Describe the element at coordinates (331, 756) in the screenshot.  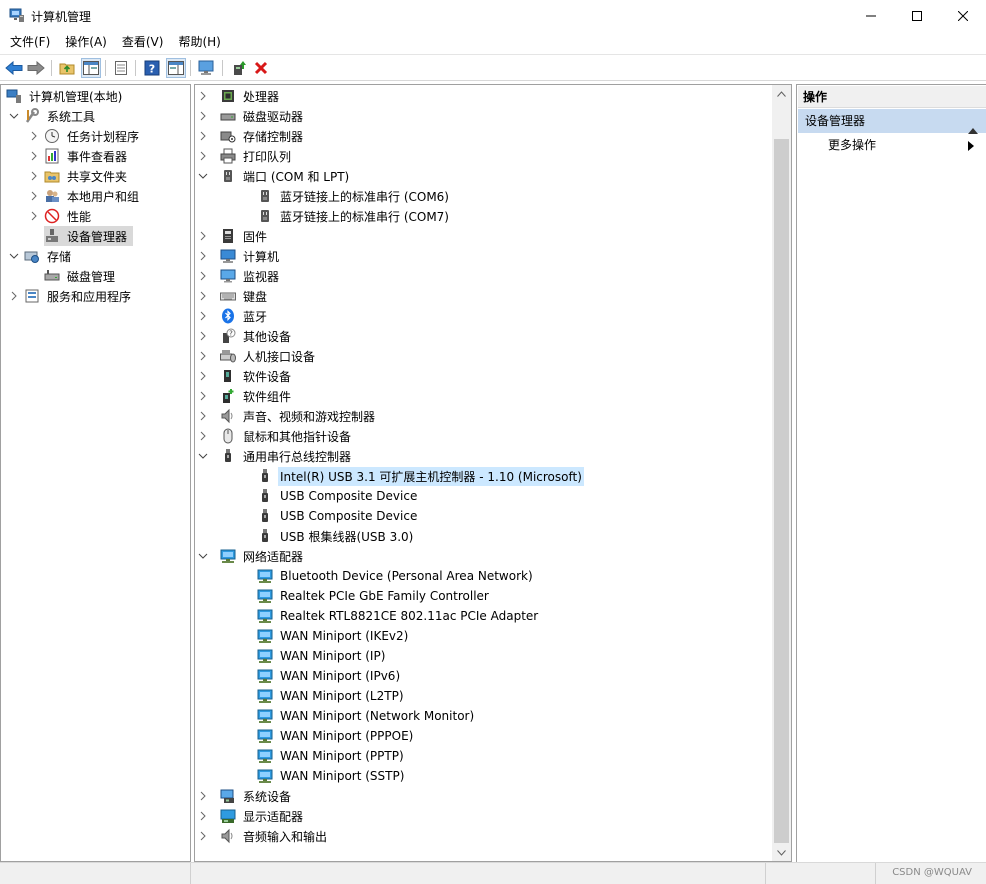
I see `device-item: WAN Miniport (PPTP)` at that location.